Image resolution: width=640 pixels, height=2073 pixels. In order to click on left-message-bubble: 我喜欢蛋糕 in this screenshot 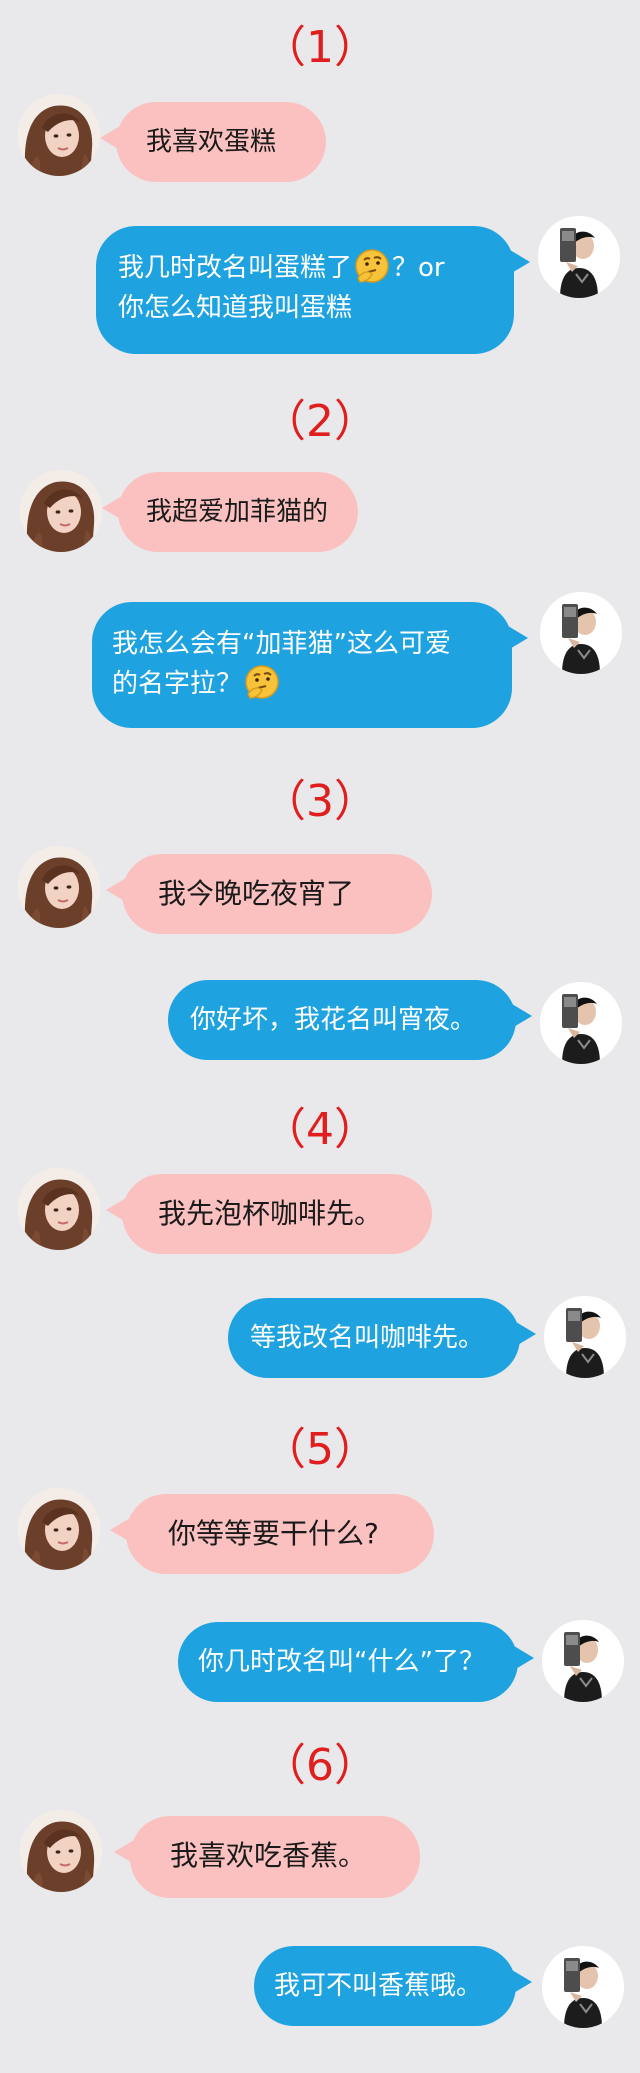, I will do `click(213, 142)`.